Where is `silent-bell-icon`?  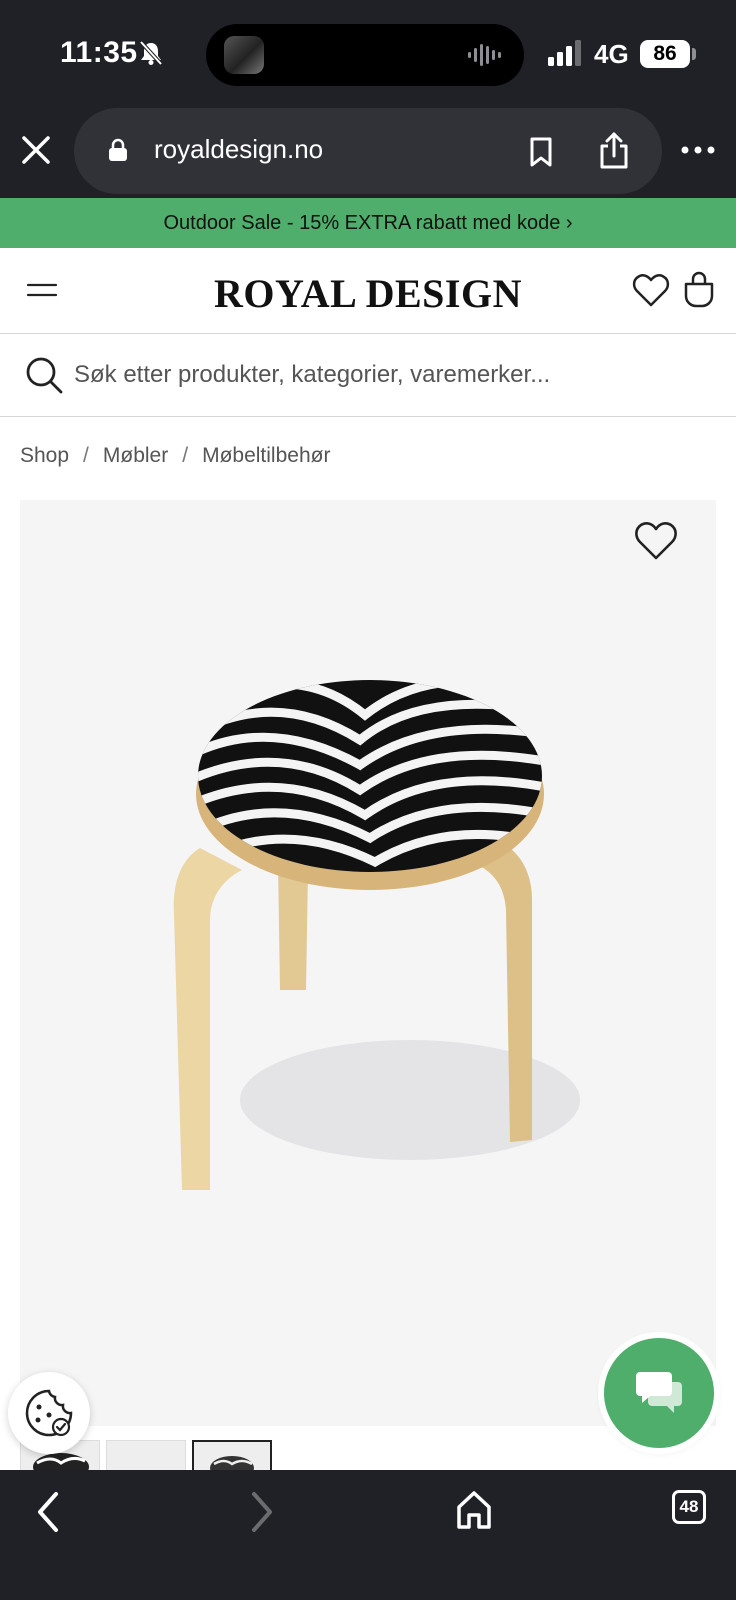 silent-bell-icon is located at coordinates (151, 53).